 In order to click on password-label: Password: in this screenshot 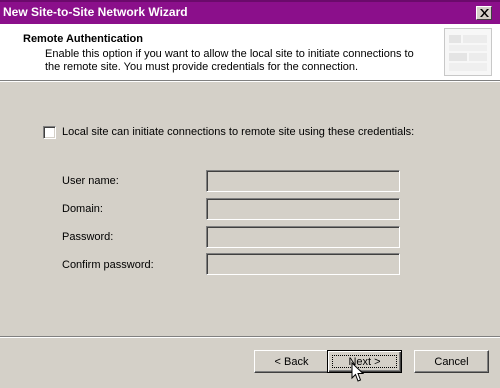, I will do `click(88, 237)`.